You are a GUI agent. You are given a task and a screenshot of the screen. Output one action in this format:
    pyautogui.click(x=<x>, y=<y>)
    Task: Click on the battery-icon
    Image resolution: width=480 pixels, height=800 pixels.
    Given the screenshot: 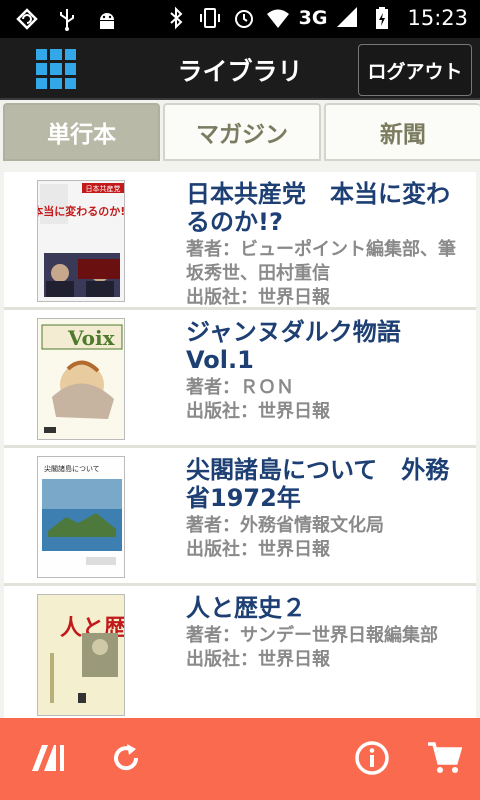 What is the action you would take?
    pyautogui.click(x=382, y=18)
    